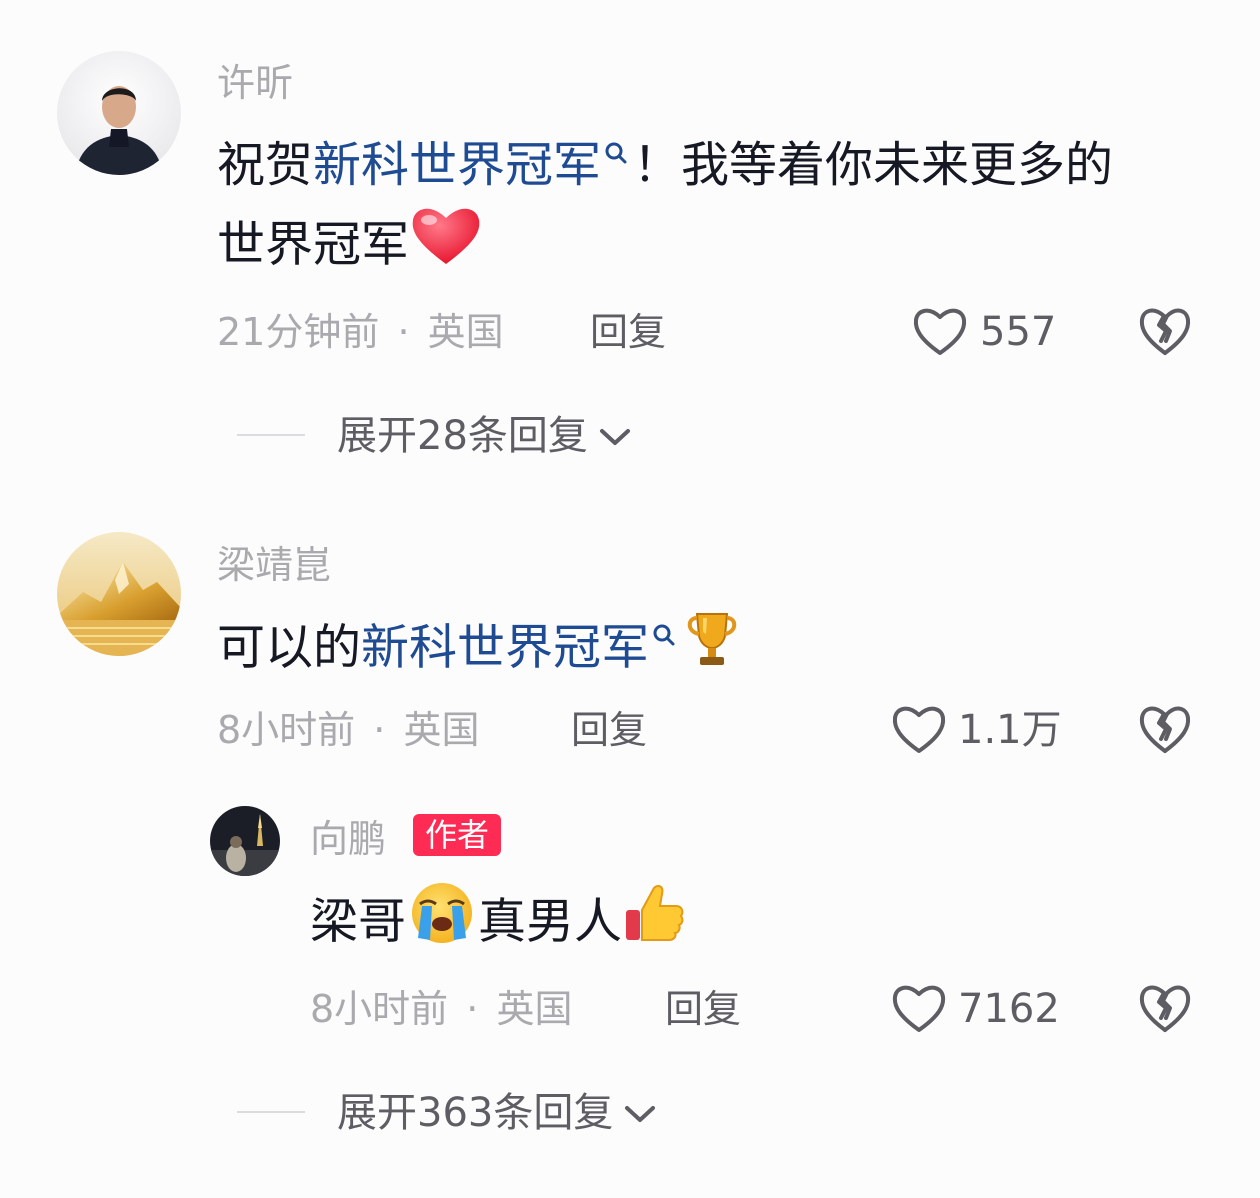 This screenshot has height=1198, width=1260. Describe the element at coordinates (255, 83) in the screenshot. I see `comment-author: 许昕` at that location.